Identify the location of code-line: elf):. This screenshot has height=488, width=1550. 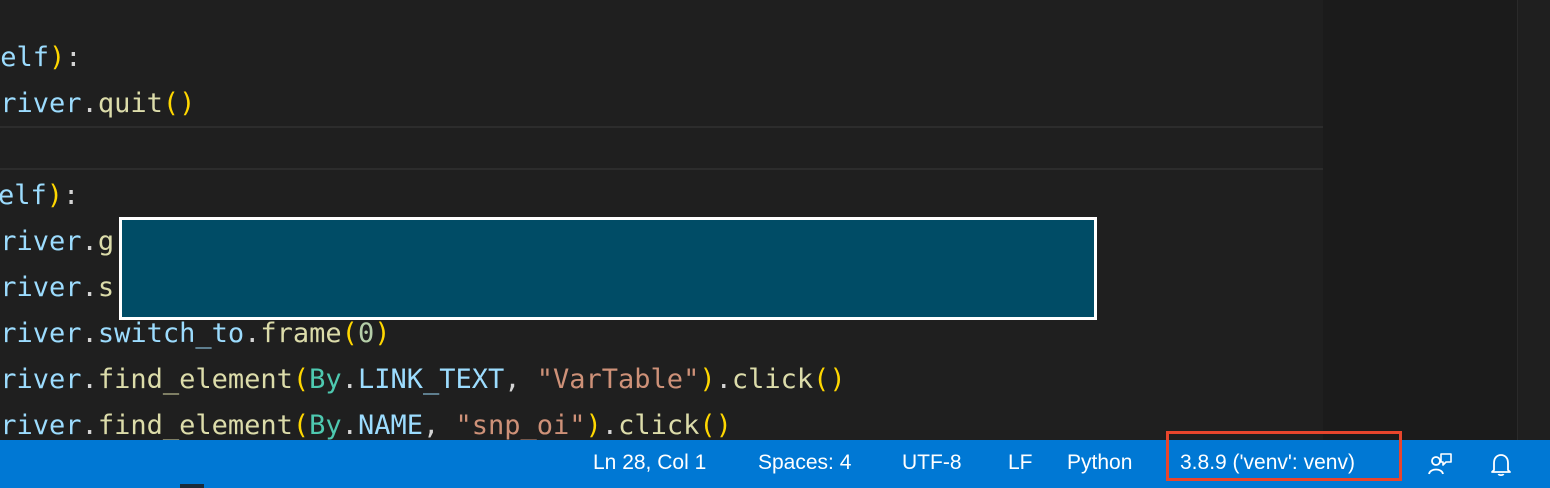
(39, 196).